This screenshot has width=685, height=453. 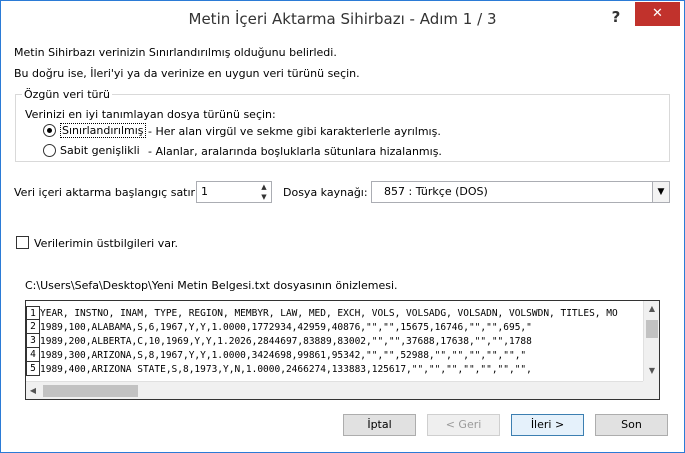 I want to click on spin-up-icon: ▲, so click(x=264, y=187).